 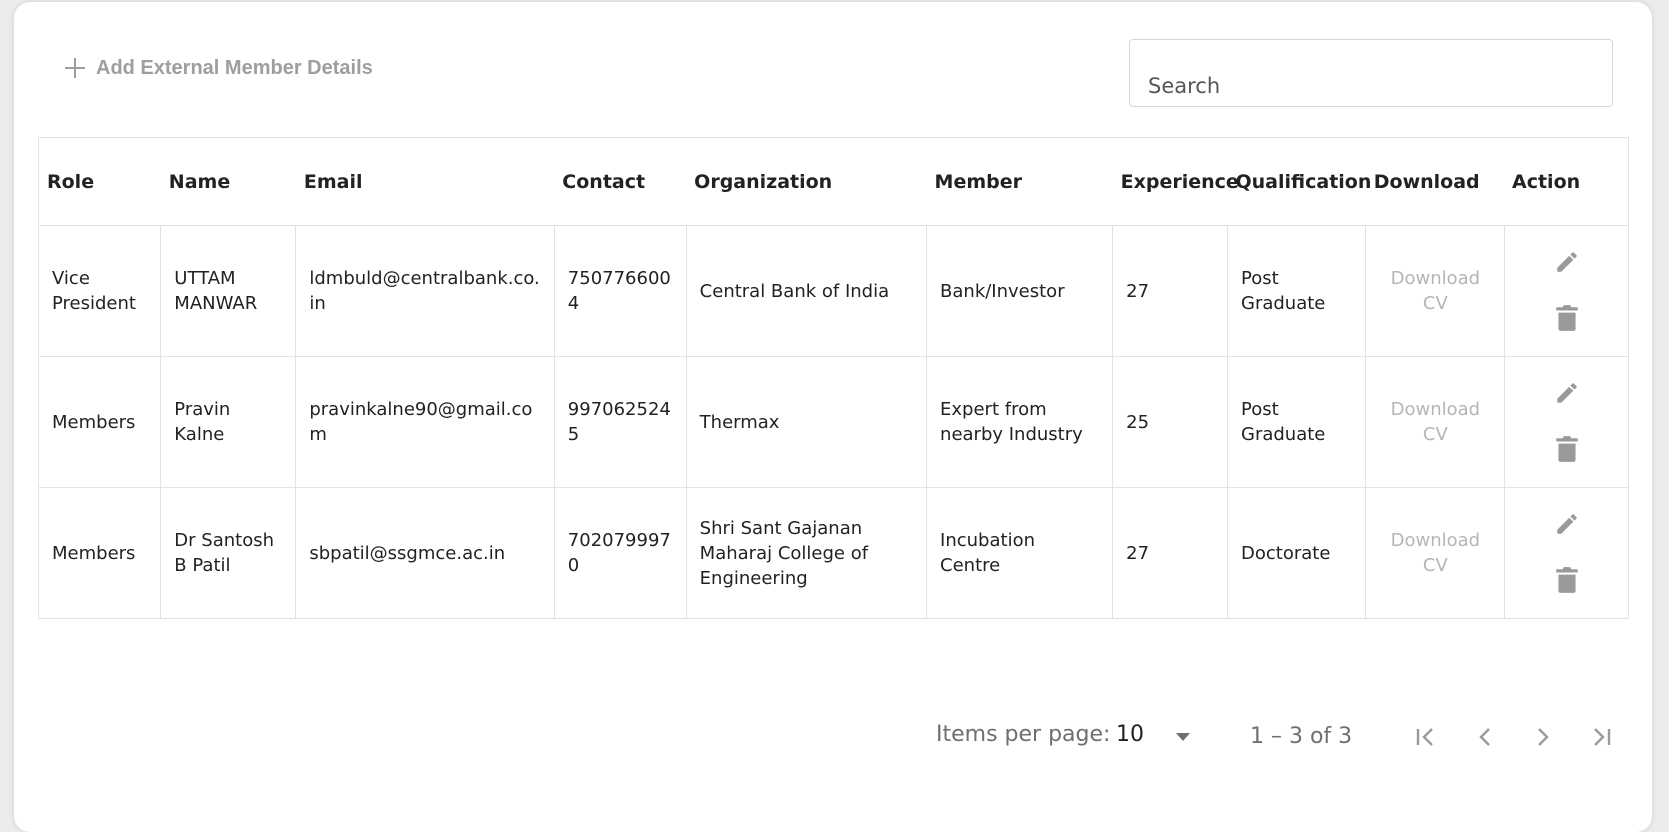 I want to click on cell-organization: Thermax, so click(x=806, y=422).